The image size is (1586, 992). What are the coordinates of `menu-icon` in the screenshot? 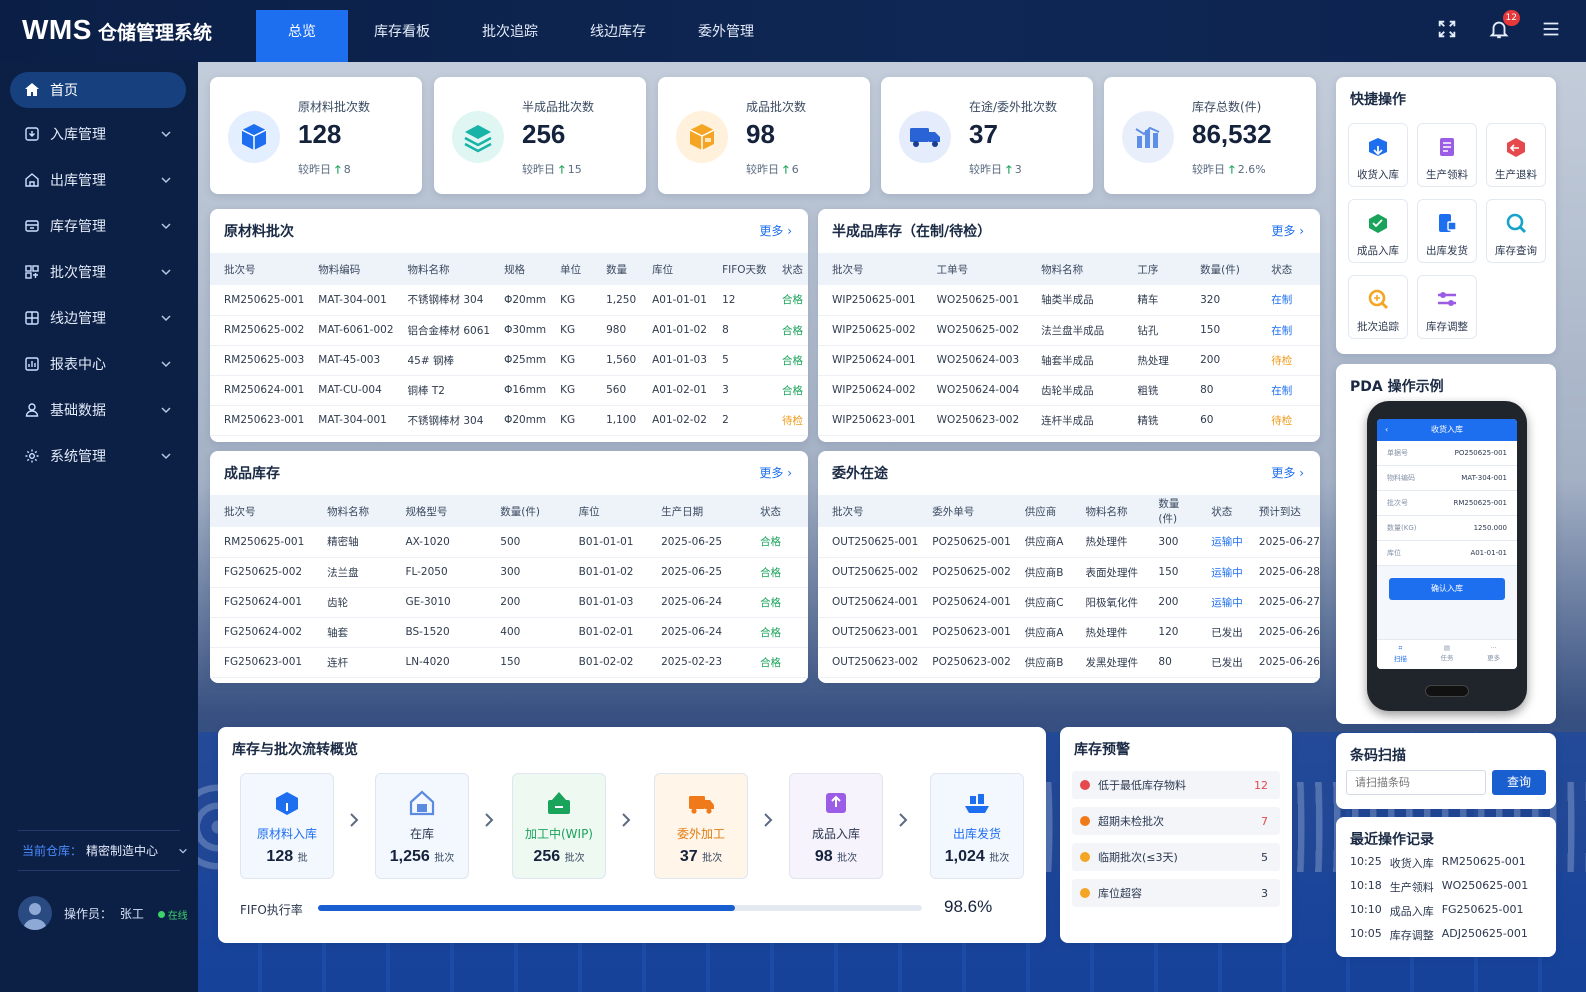 It's located at (1552, 30).